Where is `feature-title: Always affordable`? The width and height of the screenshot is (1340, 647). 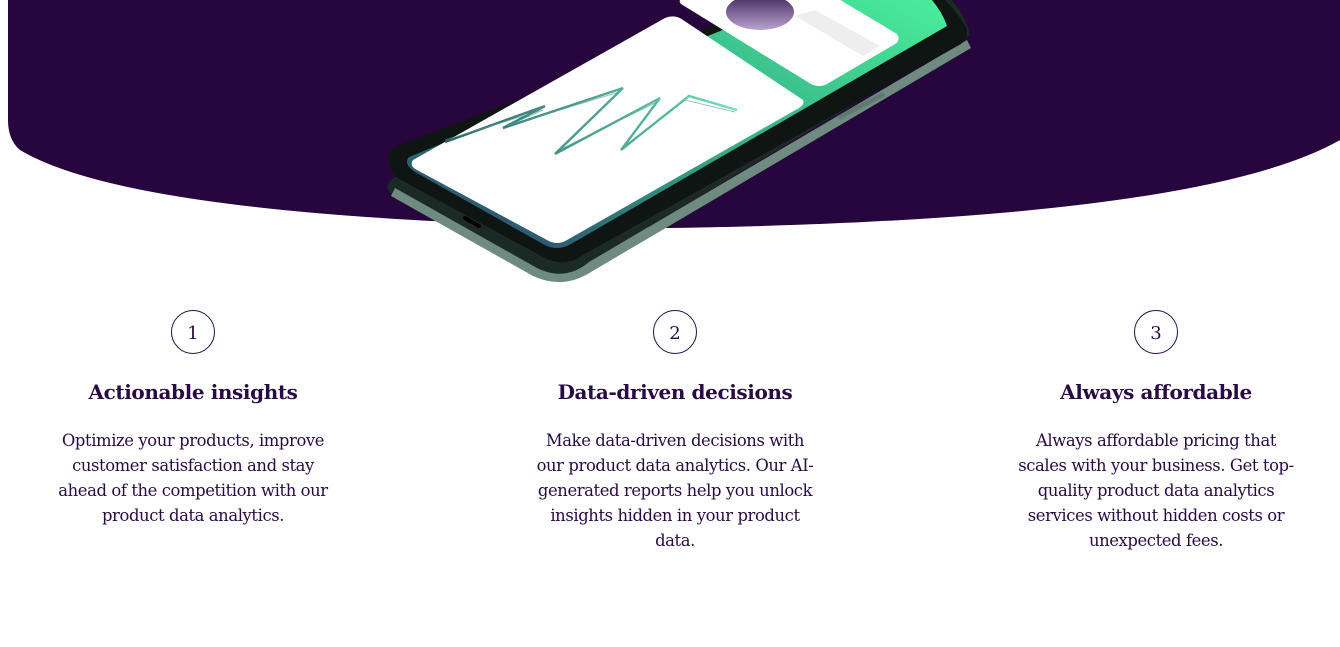
feature-title: Always affordable is located at coordinates (1156, 392).